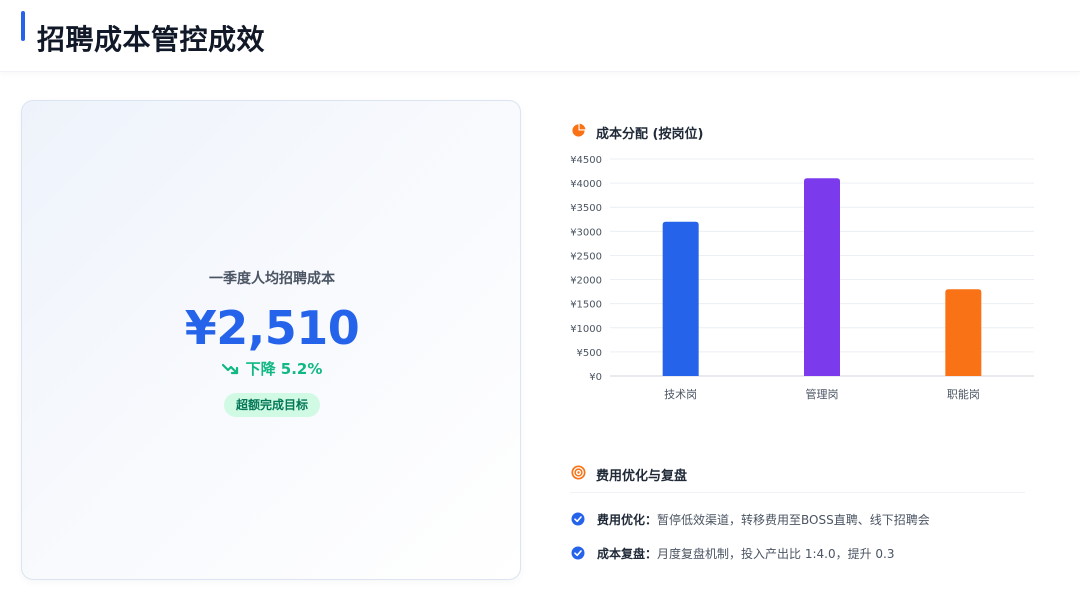 Image resolution: width=1080 pixels, height=592 pixels. I want to click on y-tick-label: ¥3000, so click(586, 232).